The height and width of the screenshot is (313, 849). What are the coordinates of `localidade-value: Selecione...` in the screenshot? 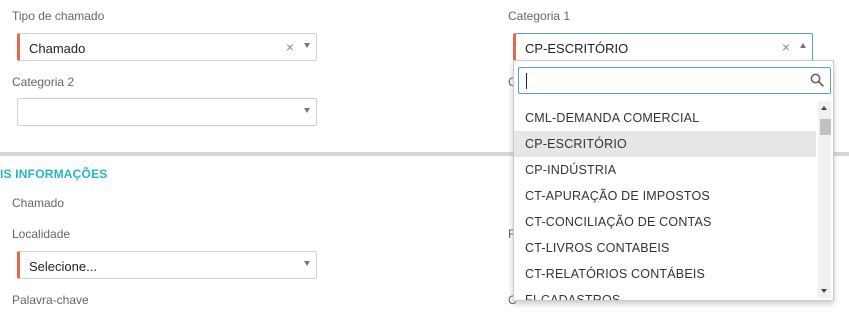 It's located at (63, 266).